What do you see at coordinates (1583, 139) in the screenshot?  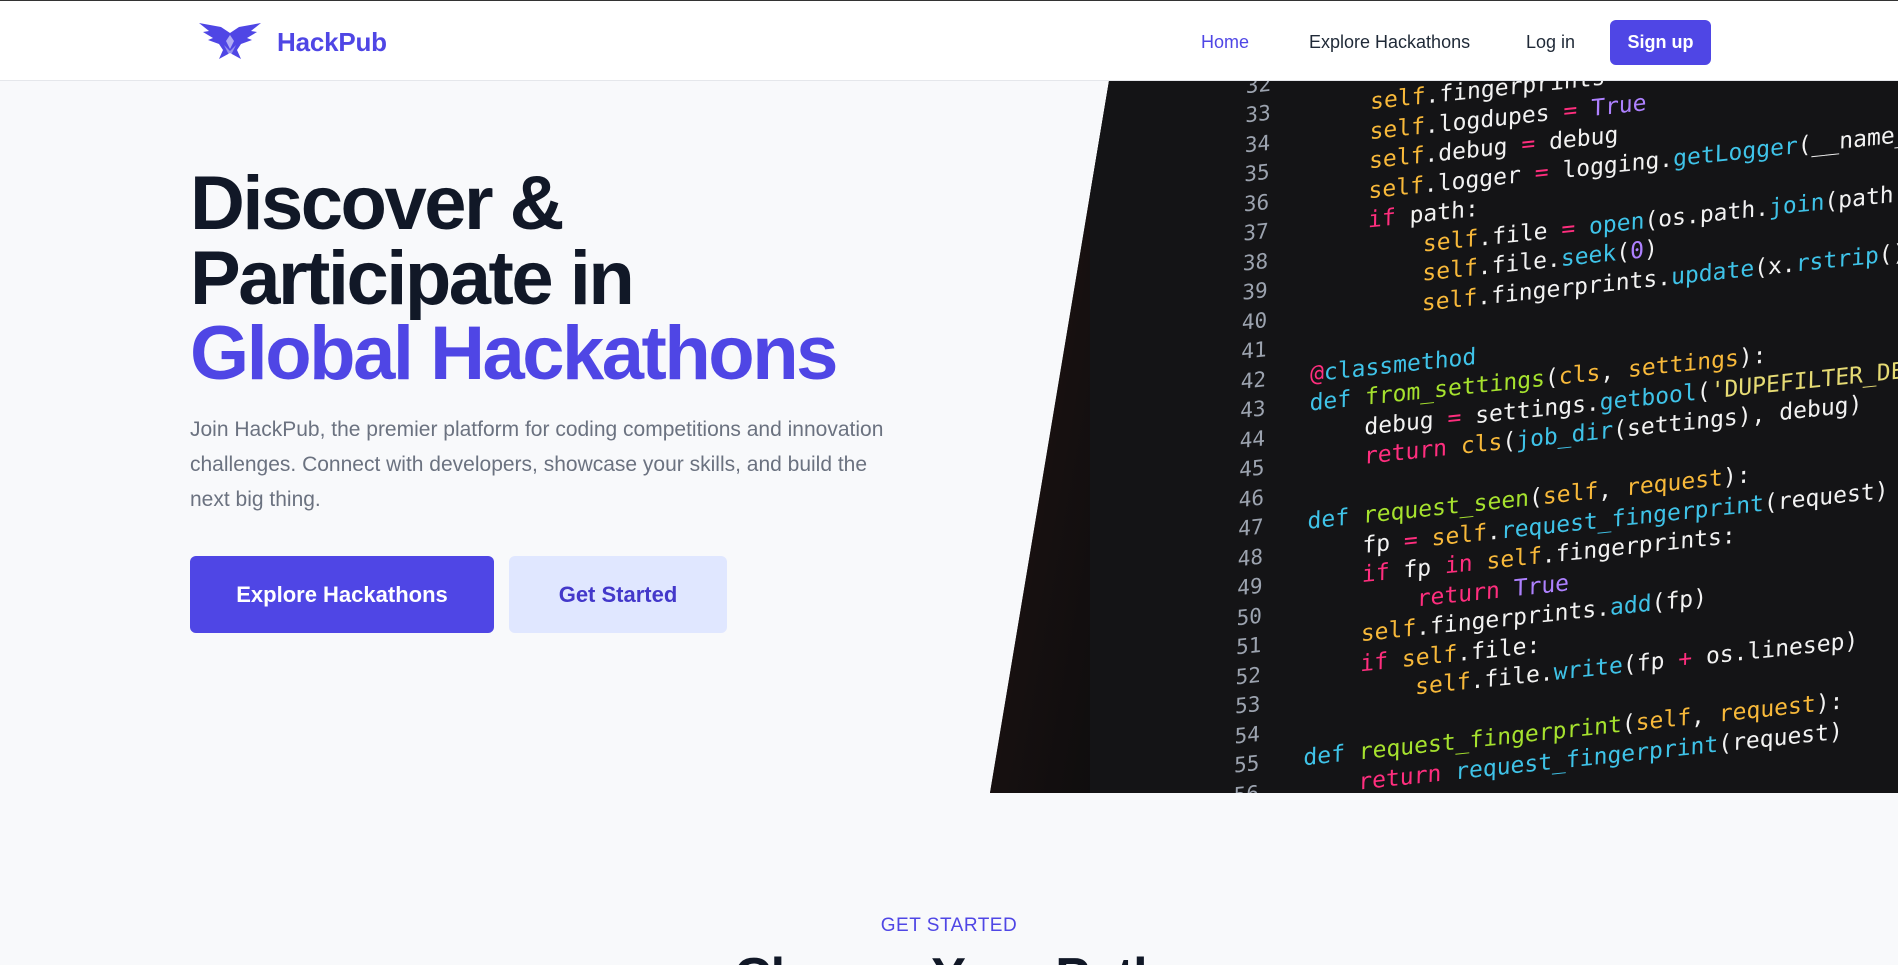 I see `code-token: debug` at bounding box center [1583, 139].